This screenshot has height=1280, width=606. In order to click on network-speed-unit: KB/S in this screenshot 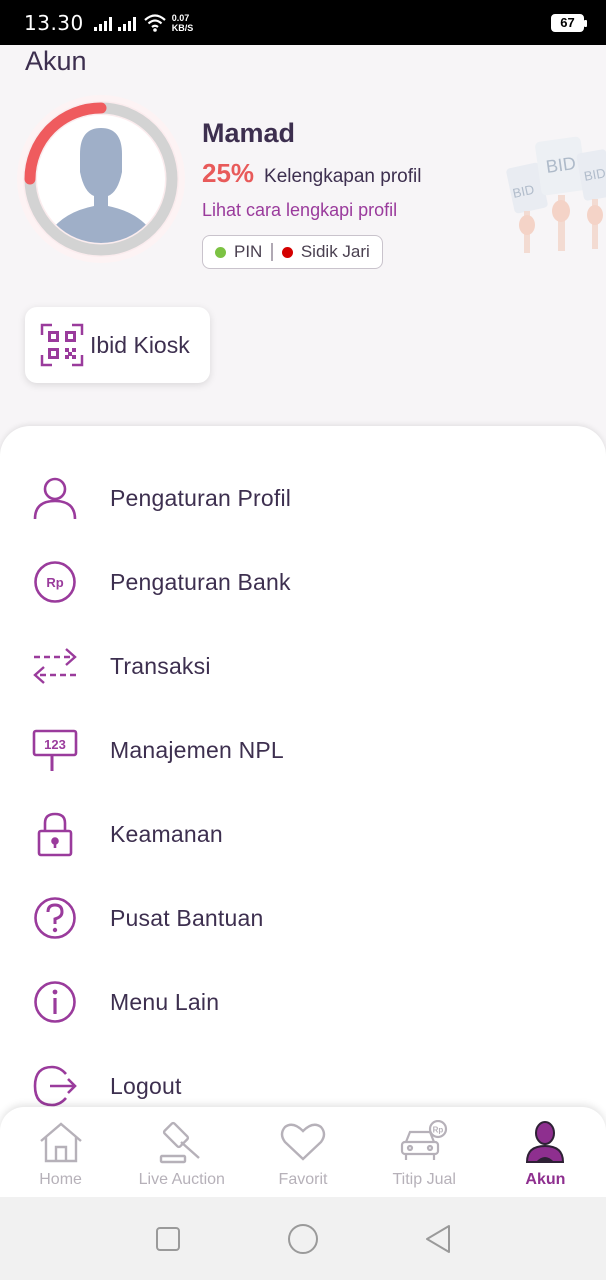, I will do `click(182, 27)`.